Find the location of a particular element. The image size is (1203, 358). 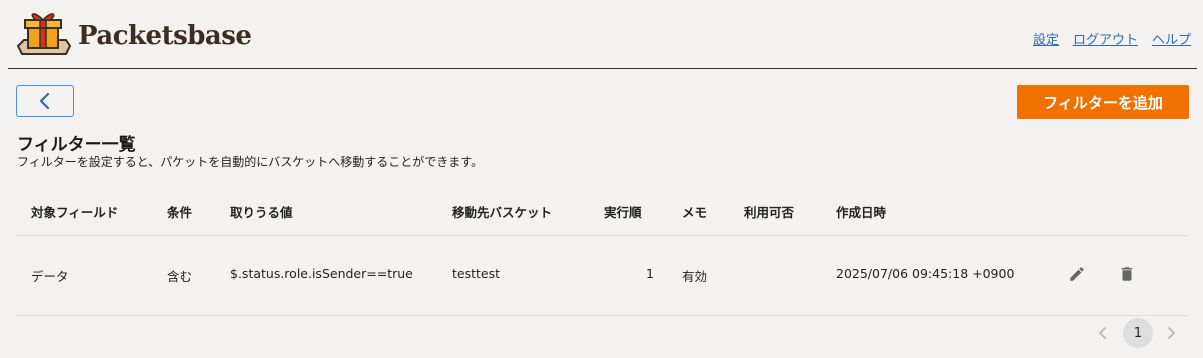

page-description: フィルターを設定すると、パケットを自動的にバスケットへ移動することができます。 is located at coordinates (250, 162).